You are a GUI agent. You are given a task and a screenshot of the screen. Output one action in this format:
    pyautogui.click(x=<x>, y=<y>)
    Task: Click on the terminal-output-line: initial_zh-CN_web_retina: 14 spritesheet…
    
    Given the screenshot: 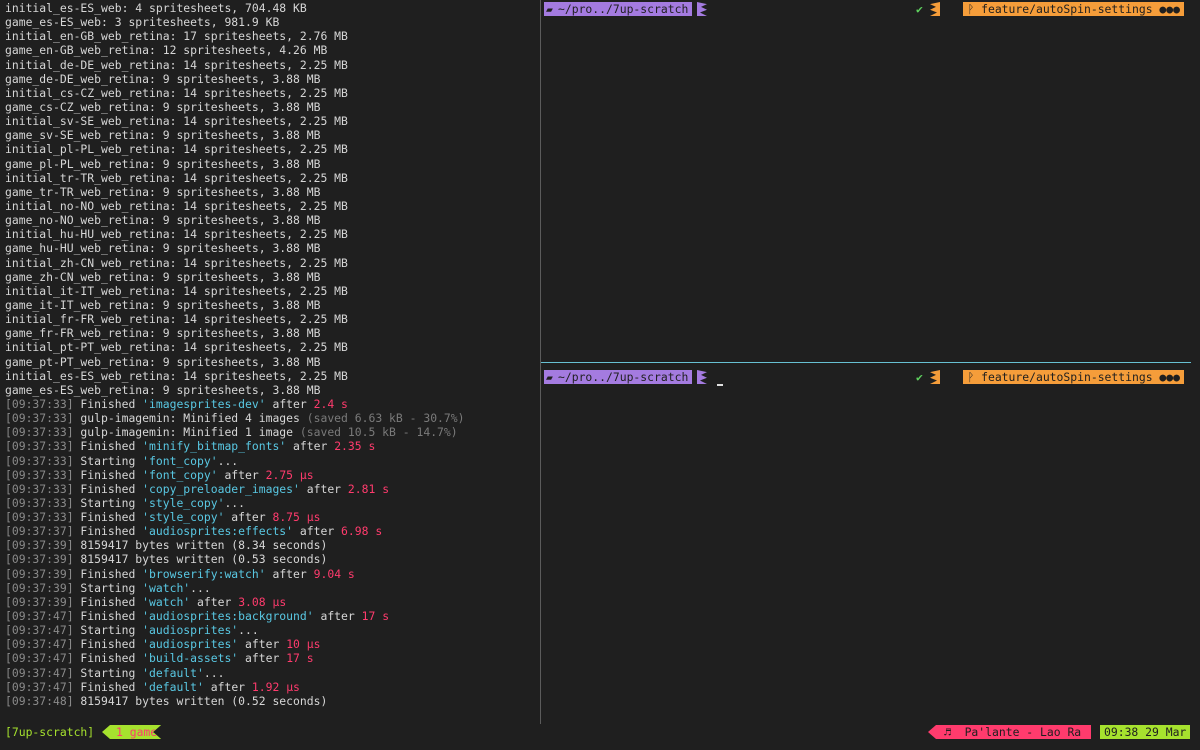 What is the action you would take?
    pyautogui.click(x=272, y=263)
    